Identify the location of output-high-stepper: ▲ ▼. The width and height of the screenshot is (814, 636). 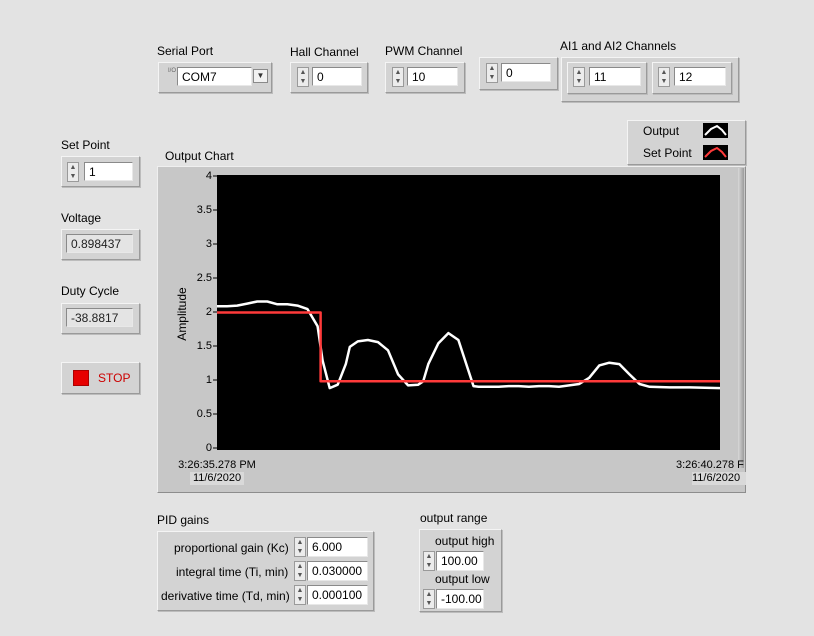
(429, 561).